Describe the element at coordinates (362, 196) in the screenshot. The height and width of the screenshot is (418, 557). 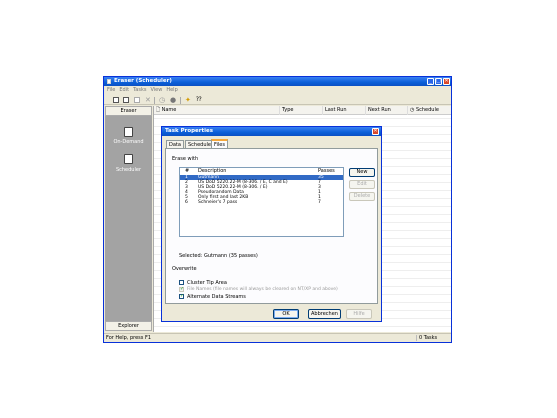
I see `delete-method-button: Delete` at that location.